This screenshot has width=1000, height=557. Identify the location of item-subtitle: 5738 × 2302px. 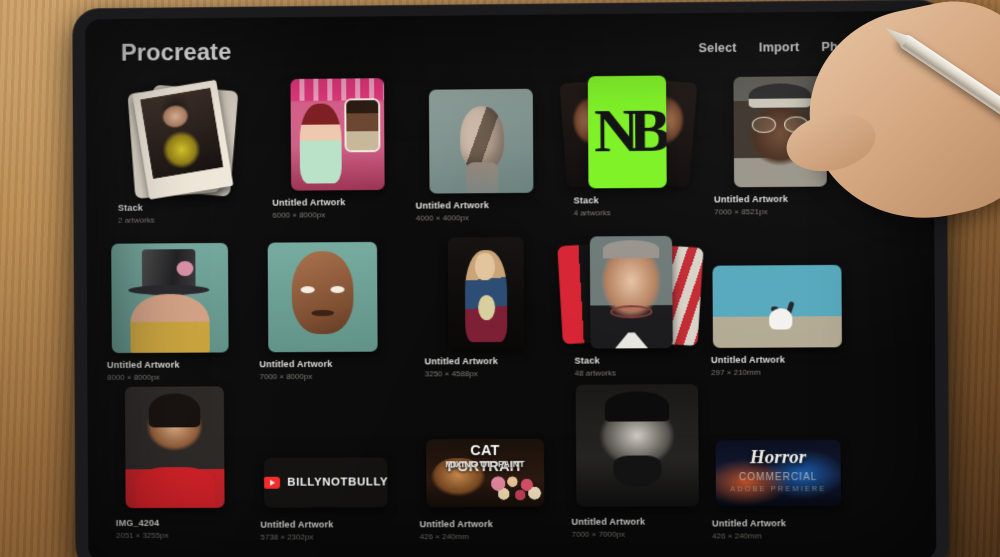
(287, 536).